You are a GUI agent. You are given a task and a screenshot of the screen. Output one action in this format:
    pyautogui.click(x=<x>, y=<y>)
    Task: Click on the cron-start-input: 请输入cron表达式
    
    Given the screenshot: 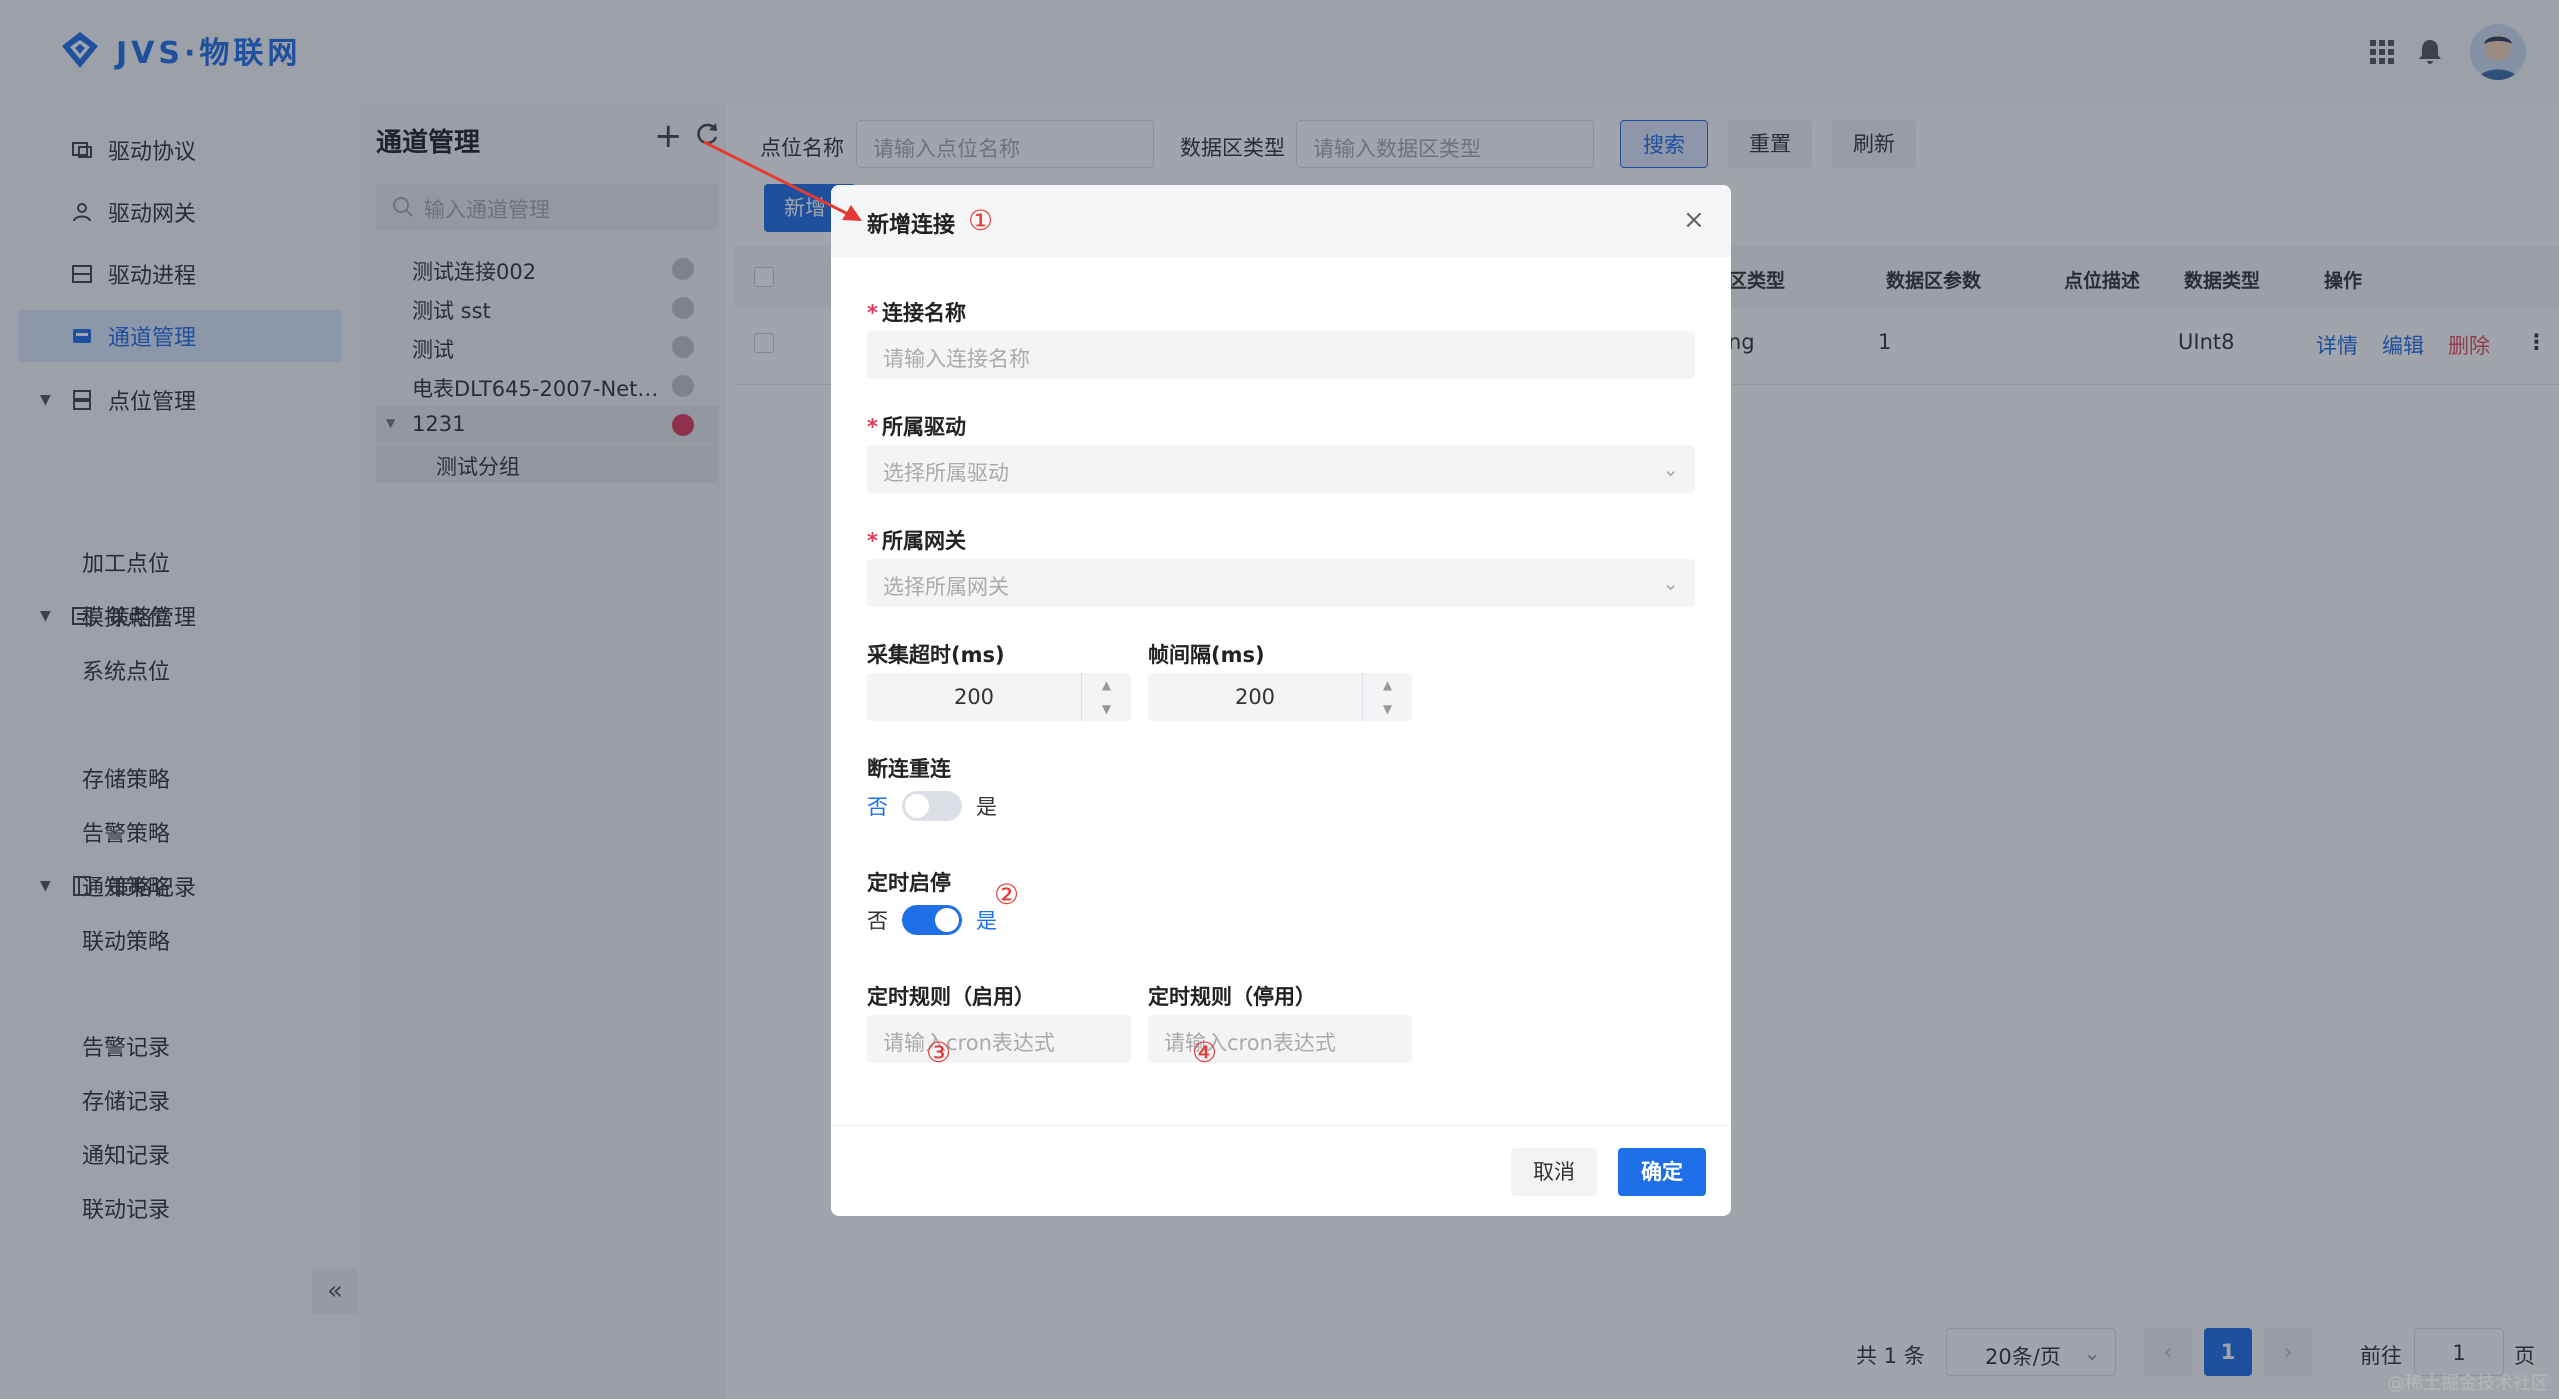 What is the action you would take?
    pyautogui.click(x=999, y=1039)
    